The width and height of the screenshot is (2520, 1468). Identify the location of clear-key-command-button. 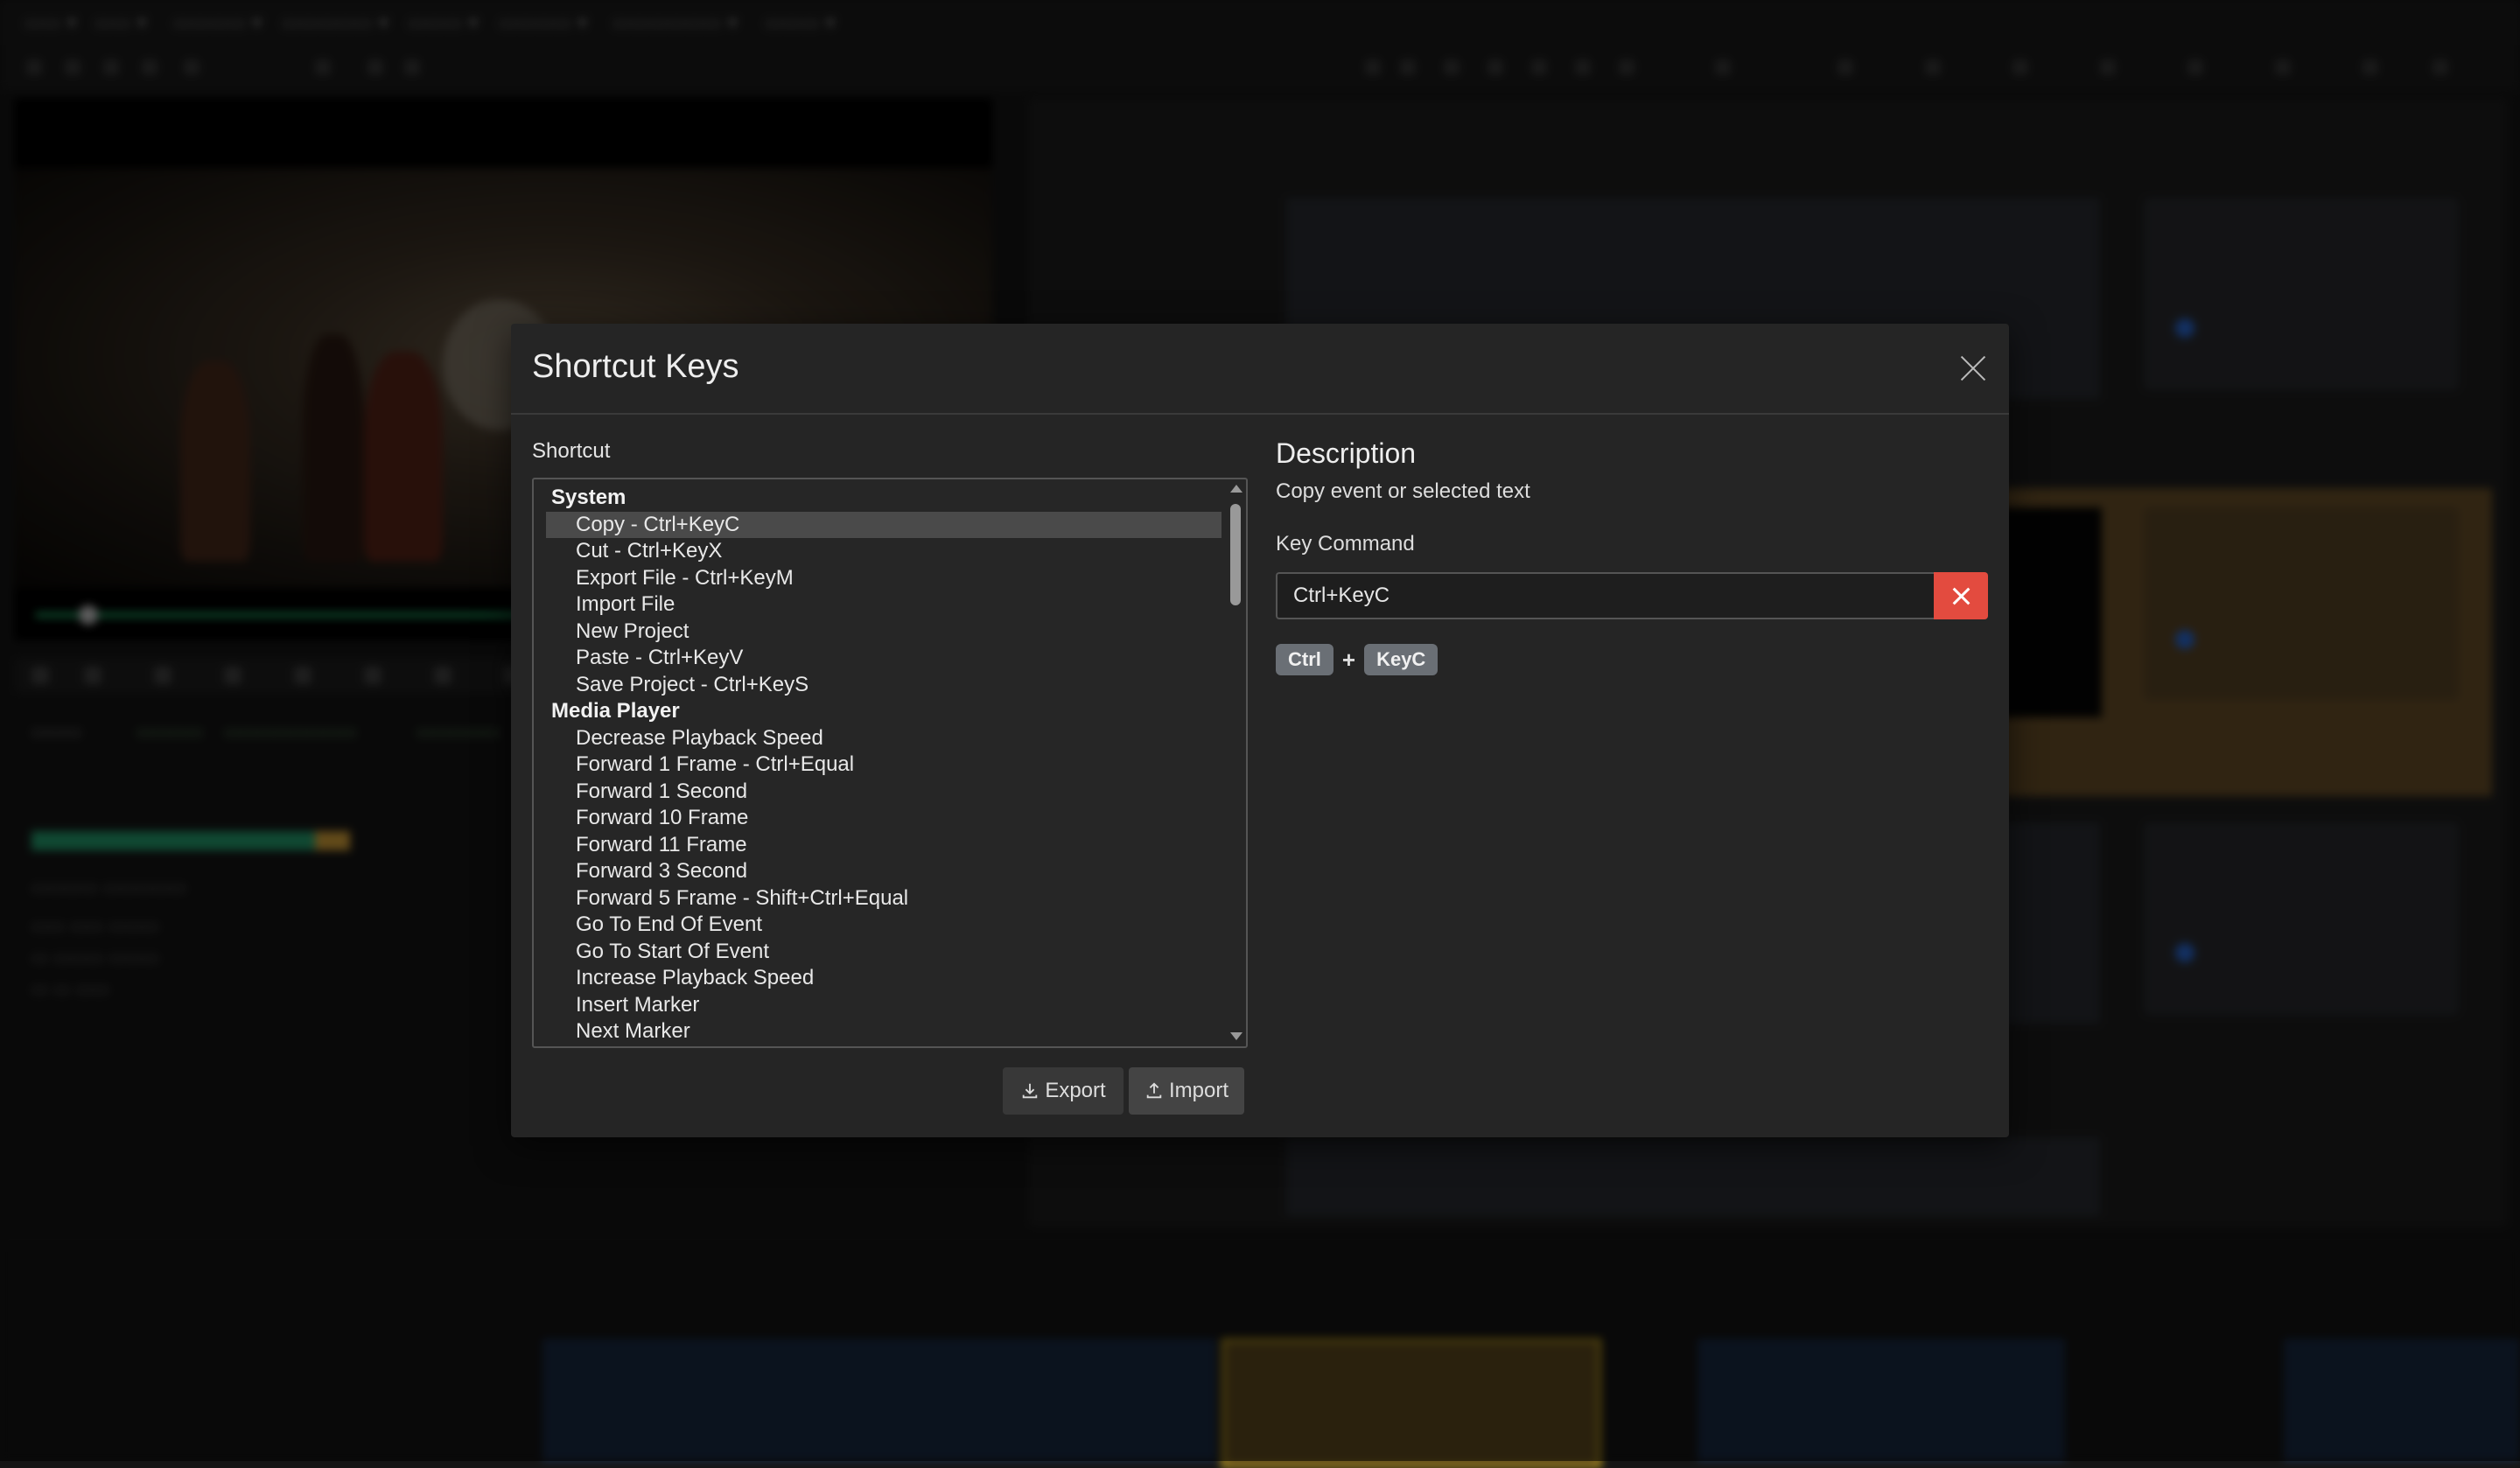
(1961, 595).